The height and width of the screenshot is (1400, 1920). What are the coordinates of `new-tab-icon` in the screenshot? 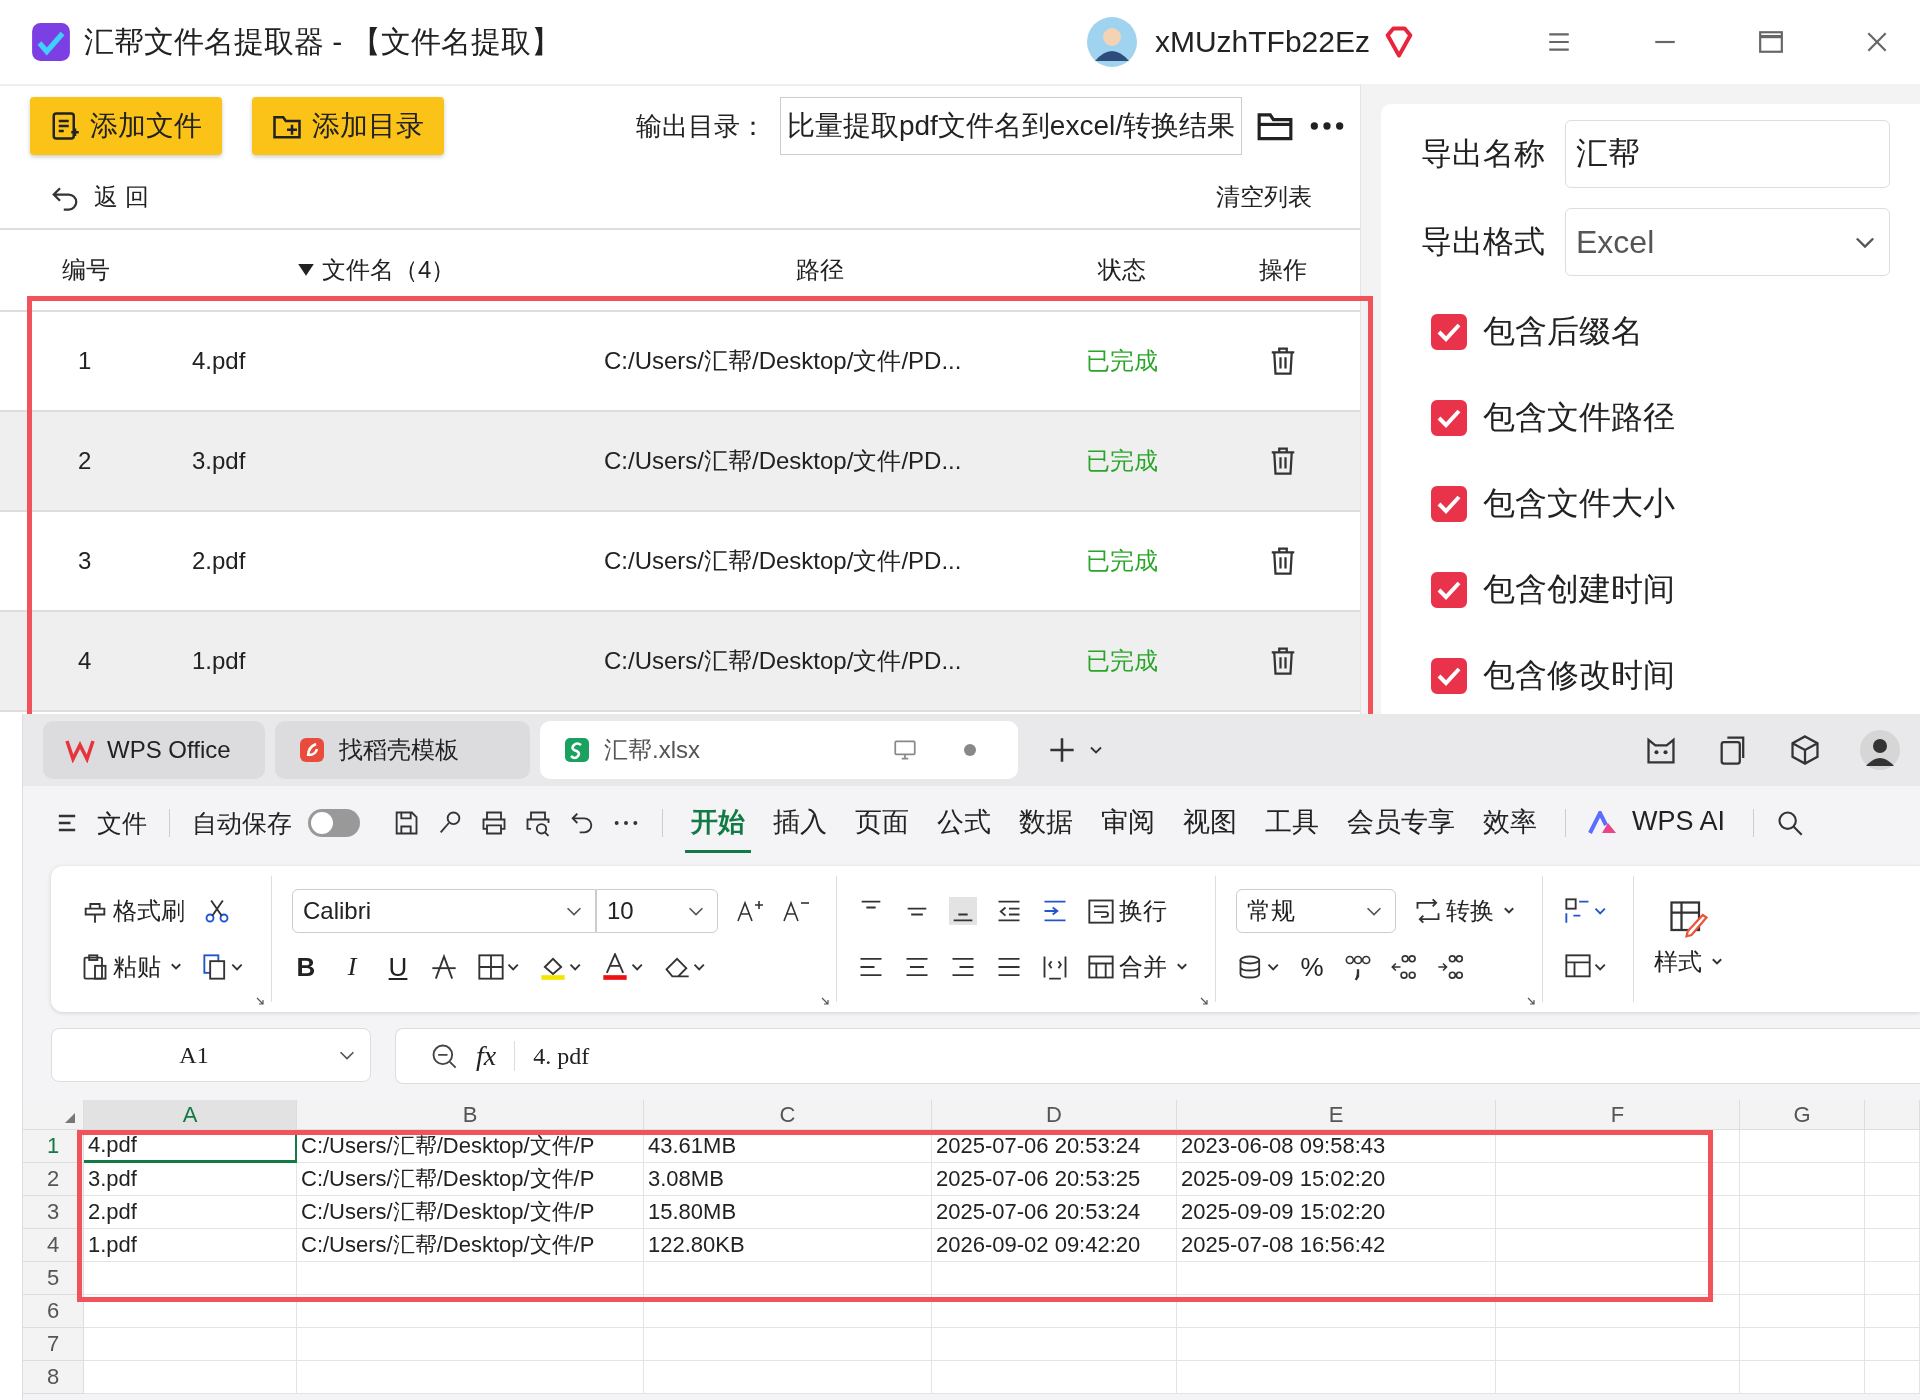 It's located at (1062, 750).